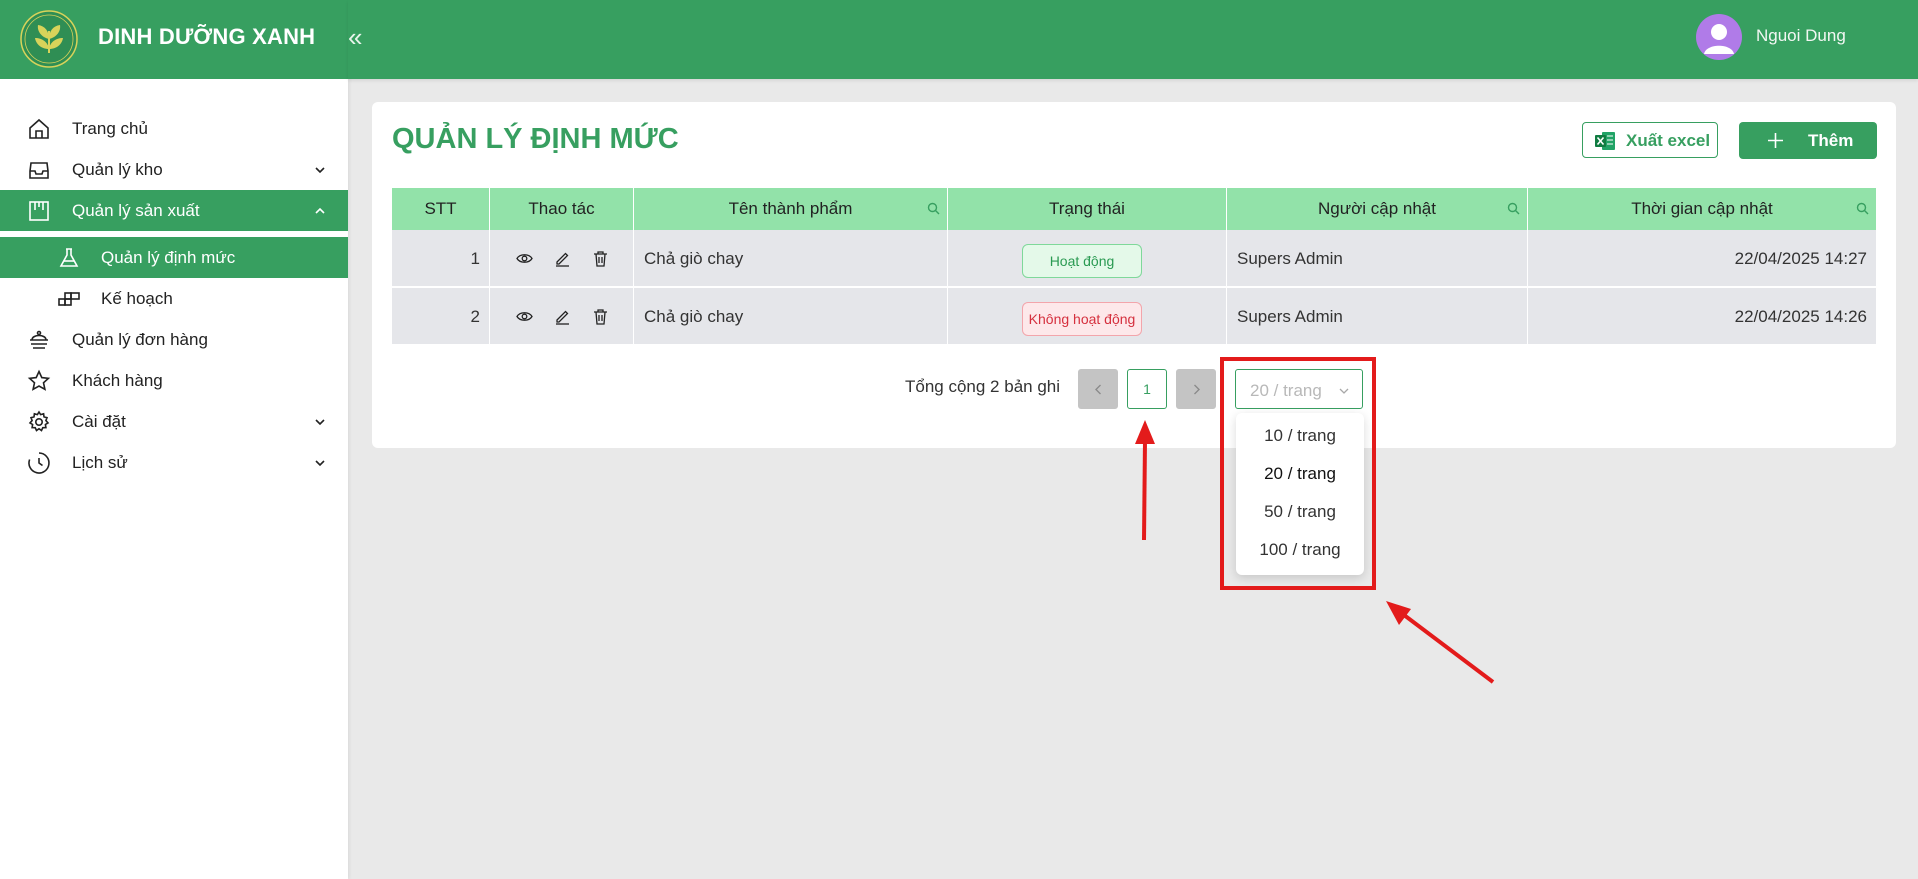 This screenshot has height=879, width=1918. What do you see at coordinates (168, 257) in the screenshot?
I see `sidebar-item-label: Quản lý định mức` at bounding box center [168, 257].